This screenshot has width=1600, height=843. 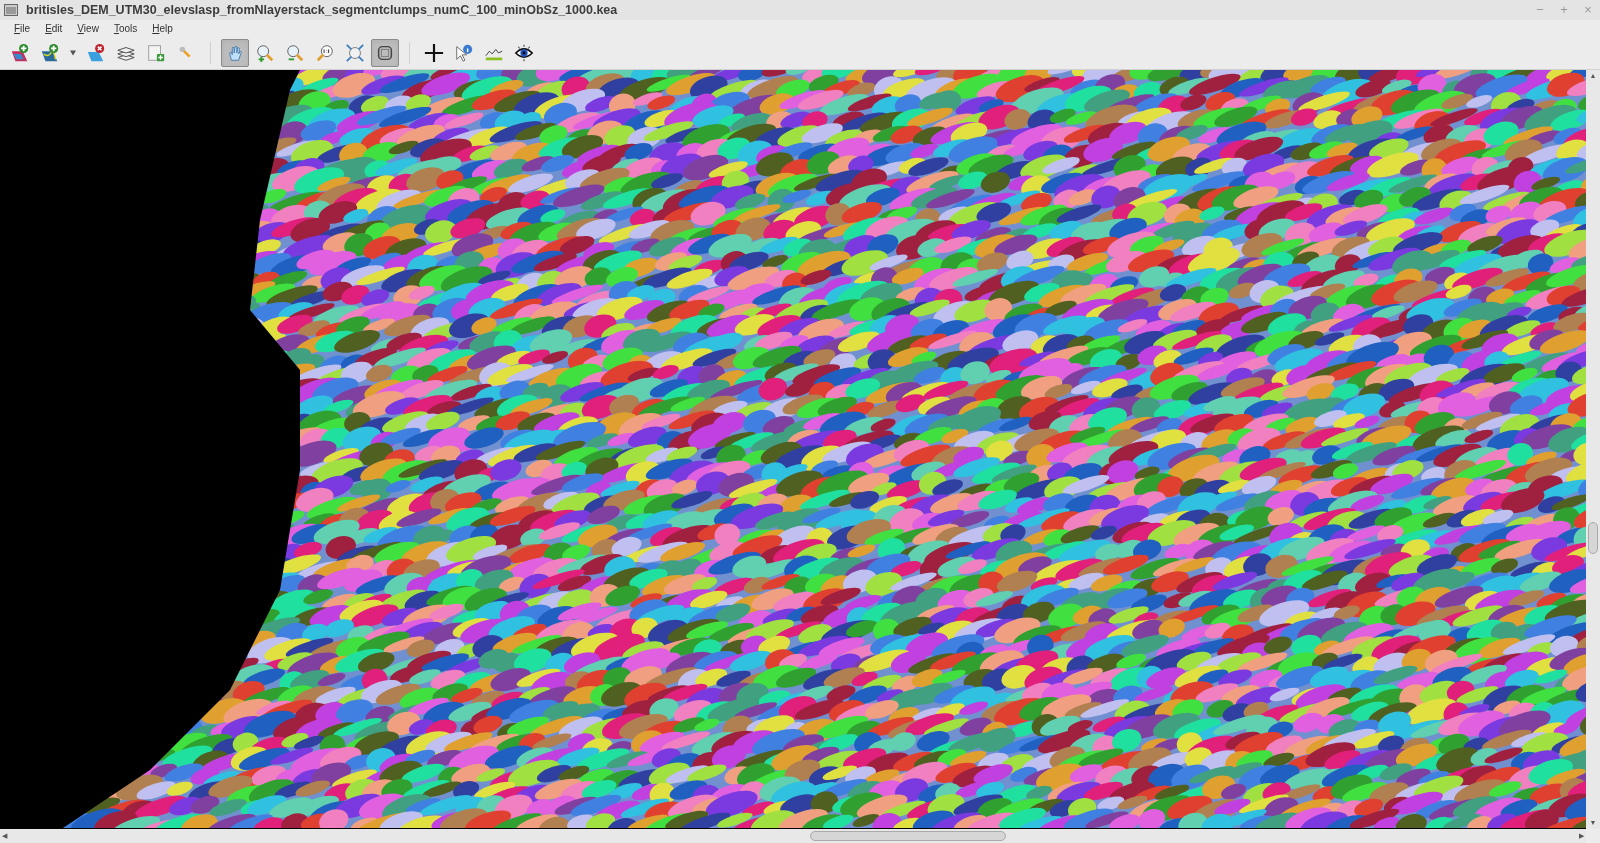 I want to click on remove-layer-icon, so click(x=96, y=52).